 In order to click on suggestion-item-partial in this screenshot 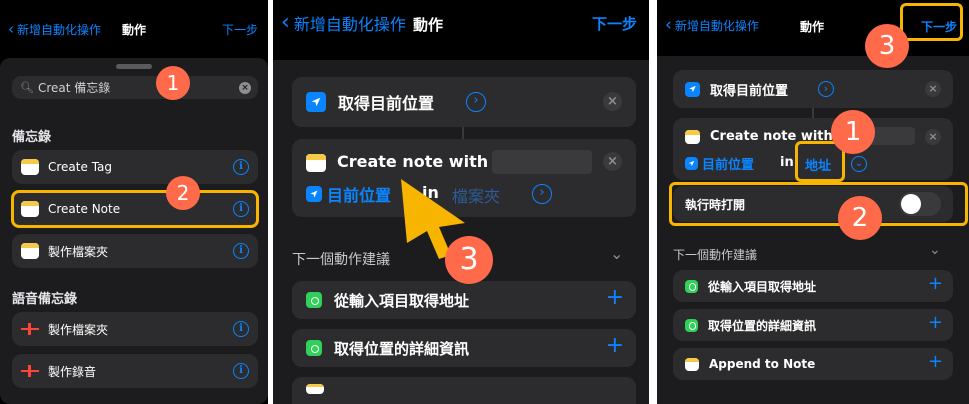, I will do `click(464, 390)`.